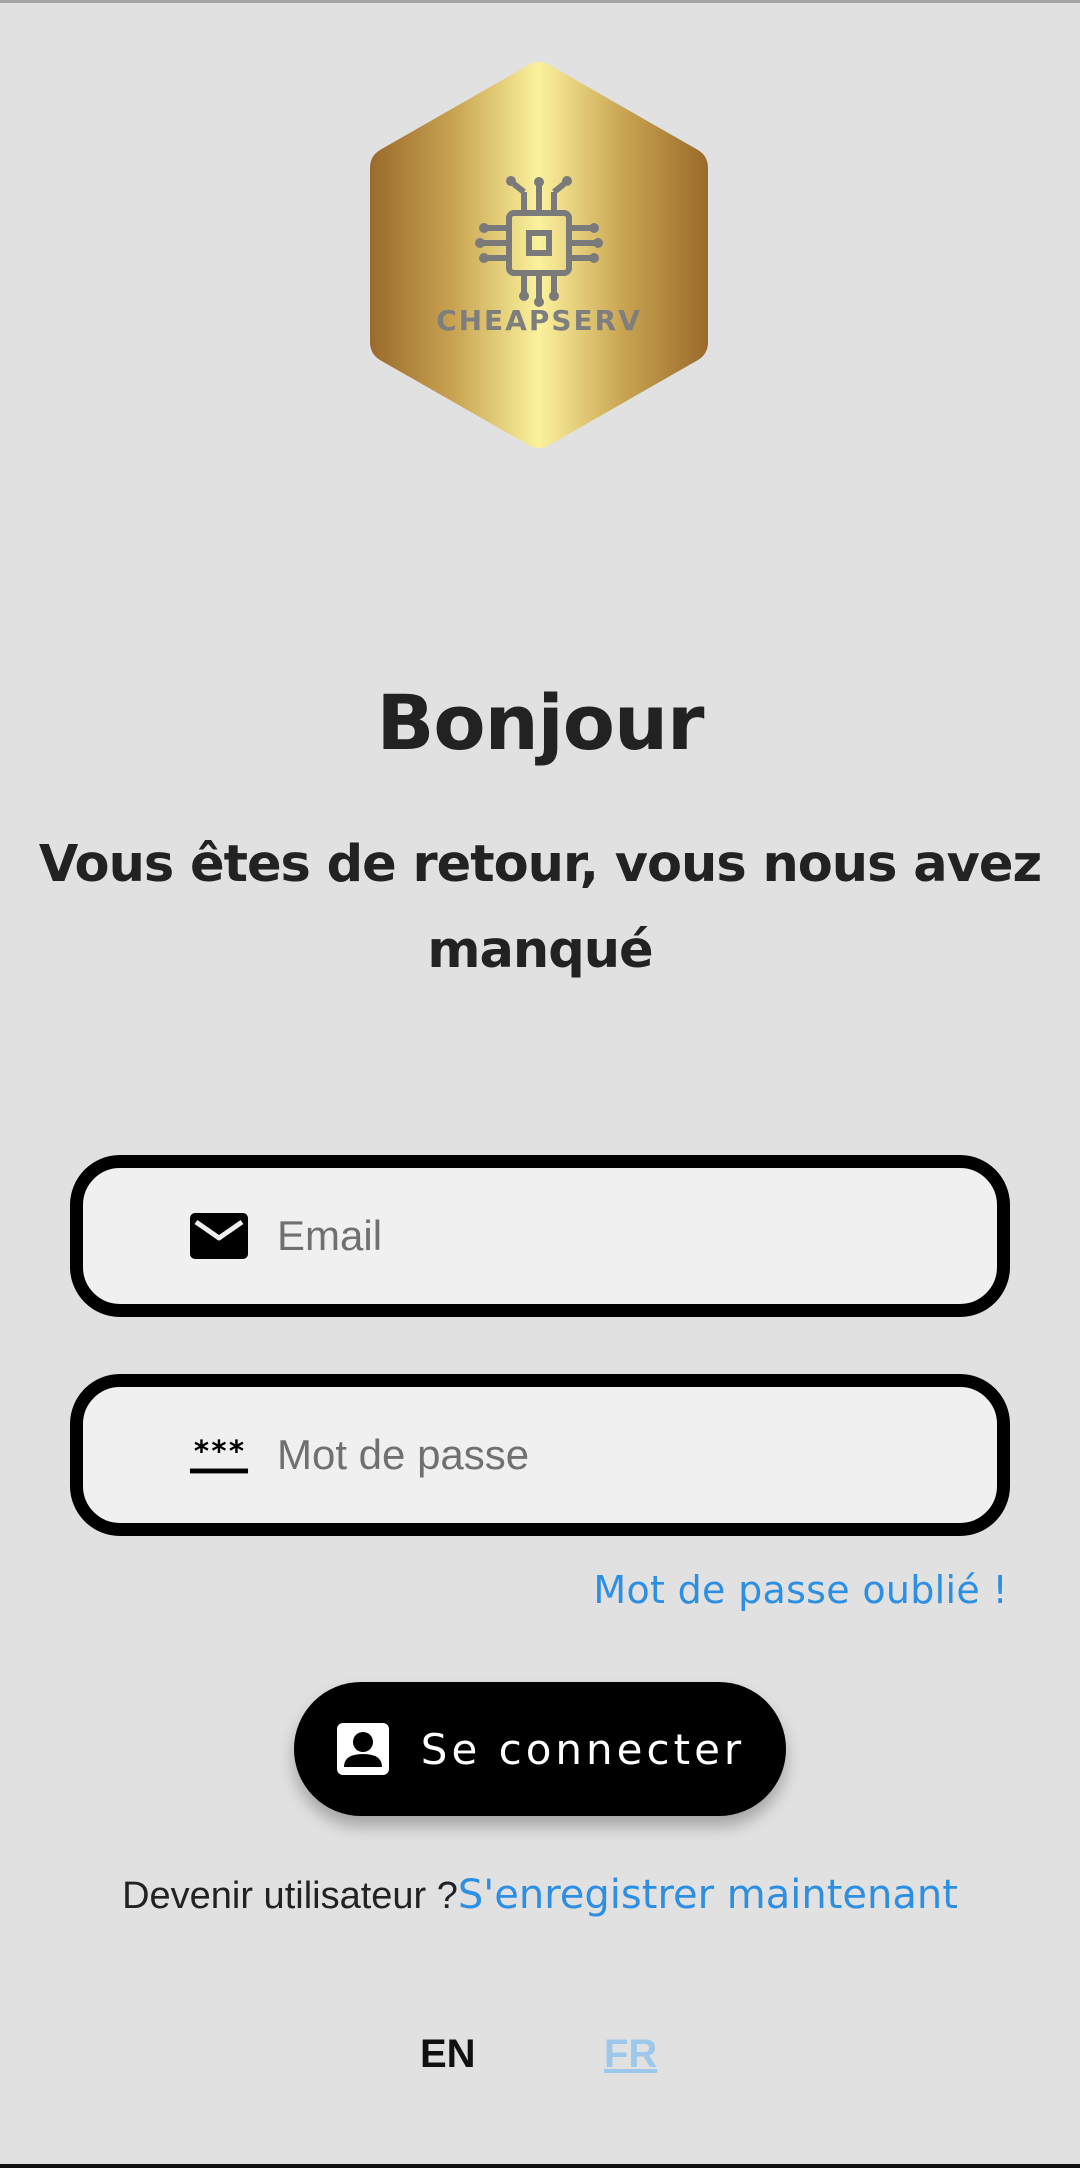  I want to click on hexagon-logo-icon: CHEAPSERV, so click(539, 255).